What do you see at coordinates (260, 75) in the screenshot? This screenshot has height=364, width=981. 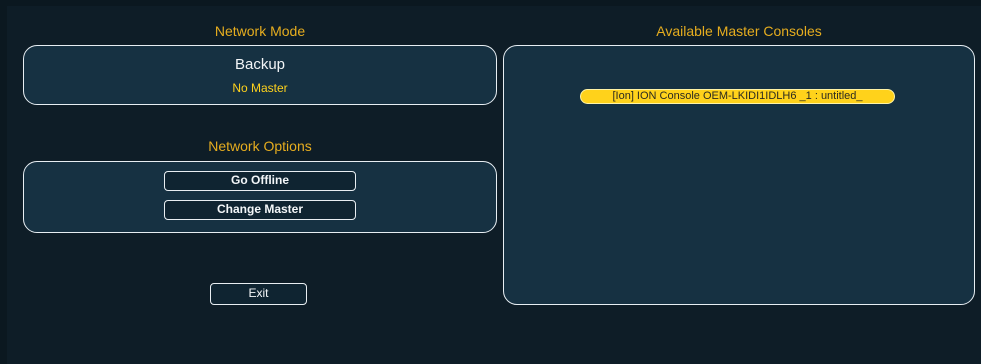 I see `network-mode-panel: Backup No Master` at bounding box center [260, 75].